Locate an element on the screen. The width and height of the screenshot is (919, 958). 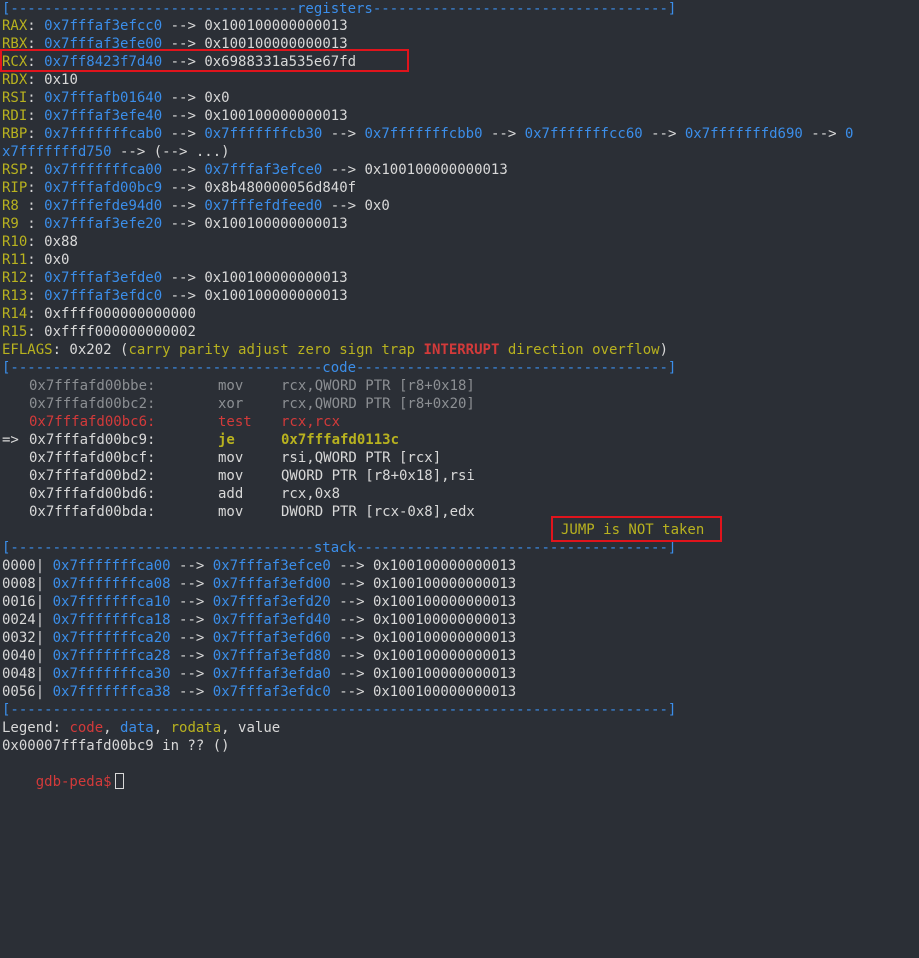
instruction-mnemonic: mov is located at coordinates (231, 386).